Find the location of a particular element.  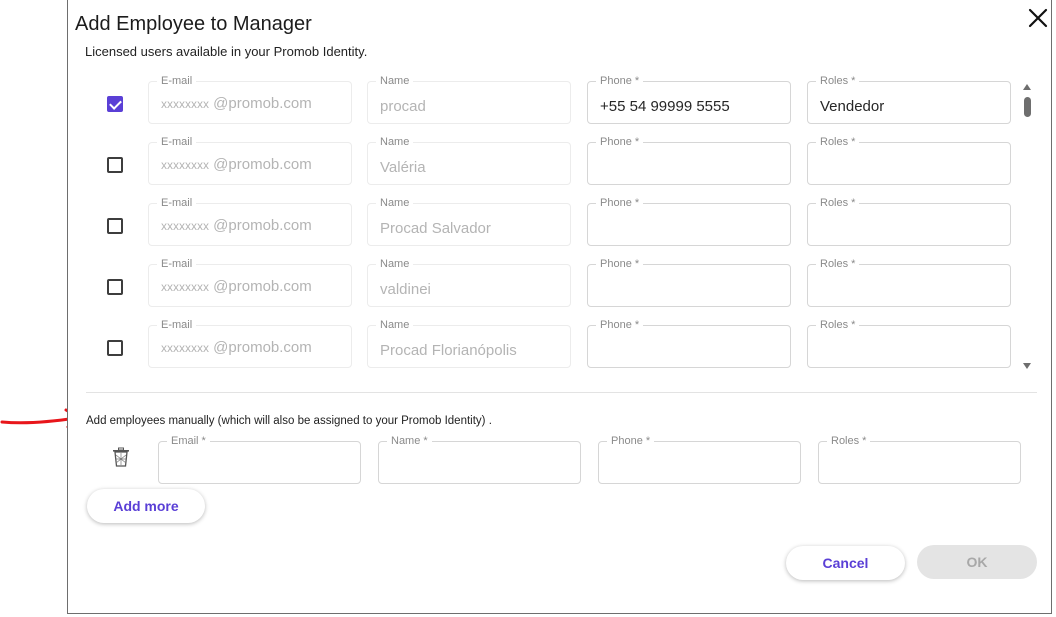

manual-name-field: Name * is located at coordinates (479, 459).